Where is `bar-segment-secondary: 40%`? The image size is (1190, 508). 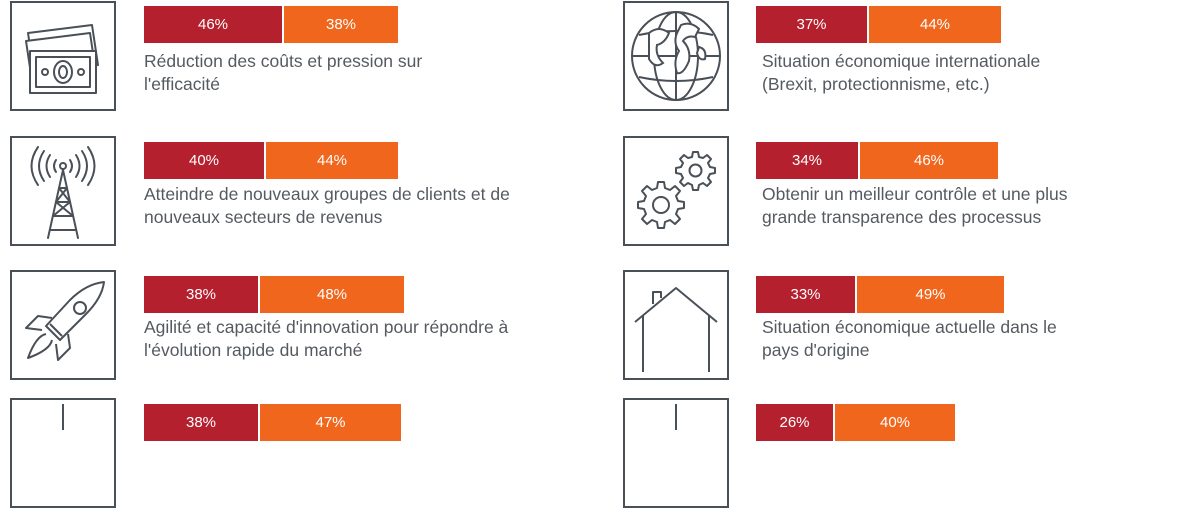
bar-segment-secondary: 40% is located at coordinates (895, 422).